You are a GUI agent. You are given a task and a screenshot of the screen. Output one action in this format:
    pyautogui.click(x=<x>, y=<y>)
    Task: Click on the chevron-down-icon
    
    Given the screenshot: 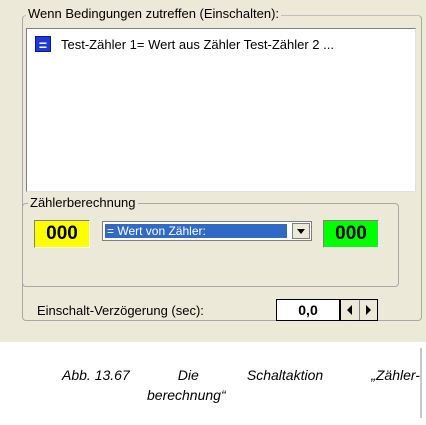 What is the action you would take?
    pyautogui.click(x=301, y=231)
    